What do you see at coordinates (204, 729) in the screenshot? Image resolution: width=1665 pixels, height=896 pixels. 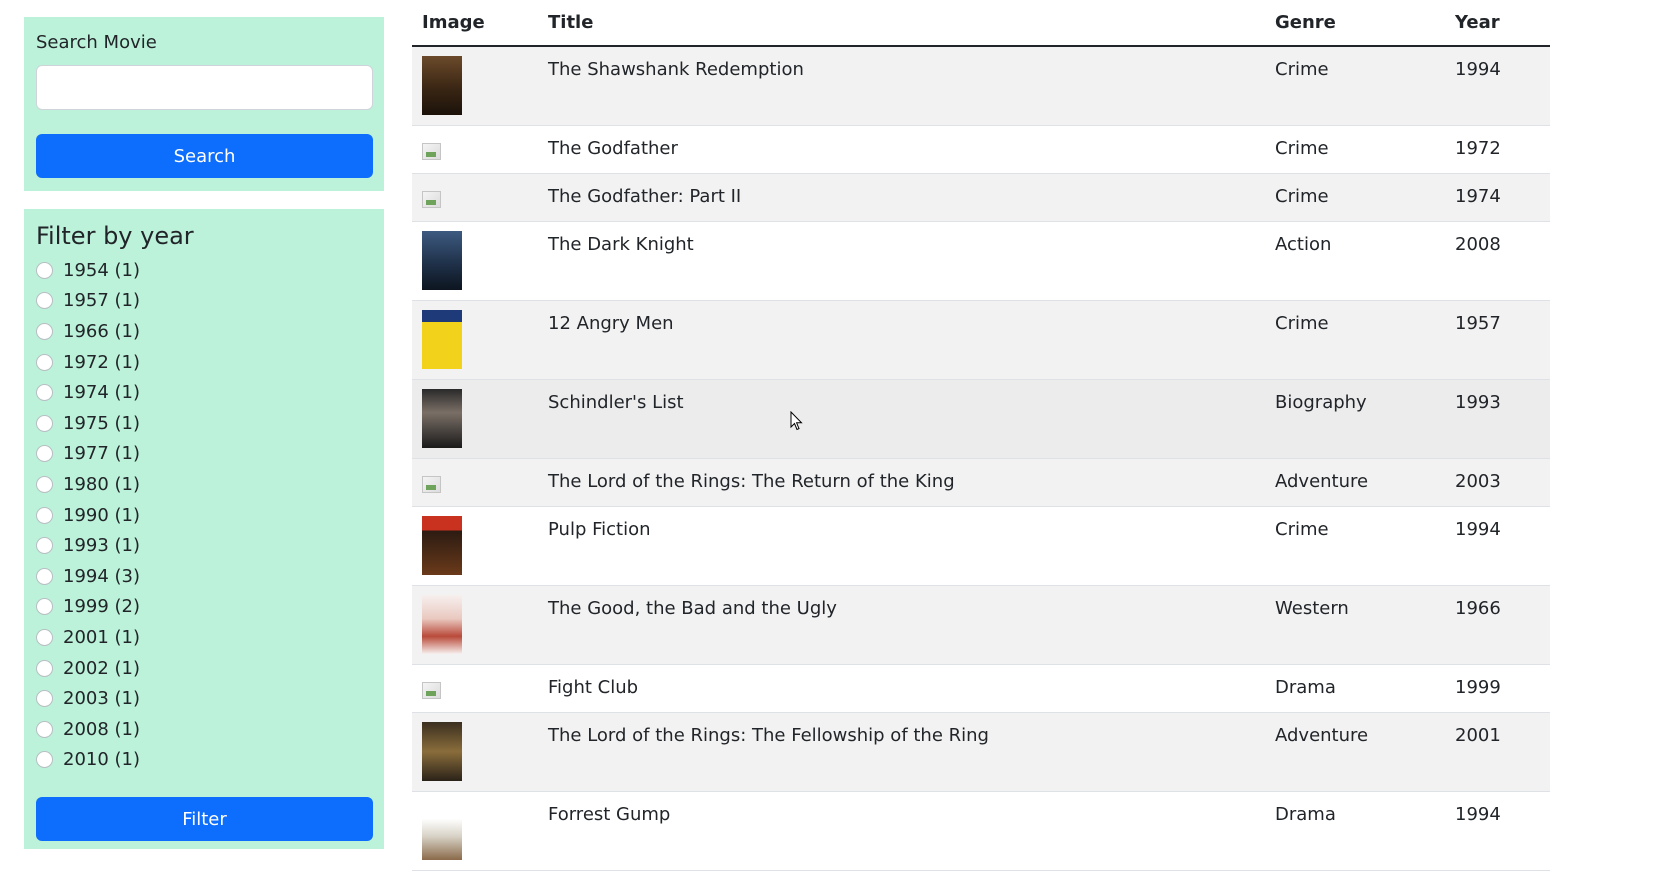 I see `year-filter-item: 2008 (1)` at bounding box center [204, 729].